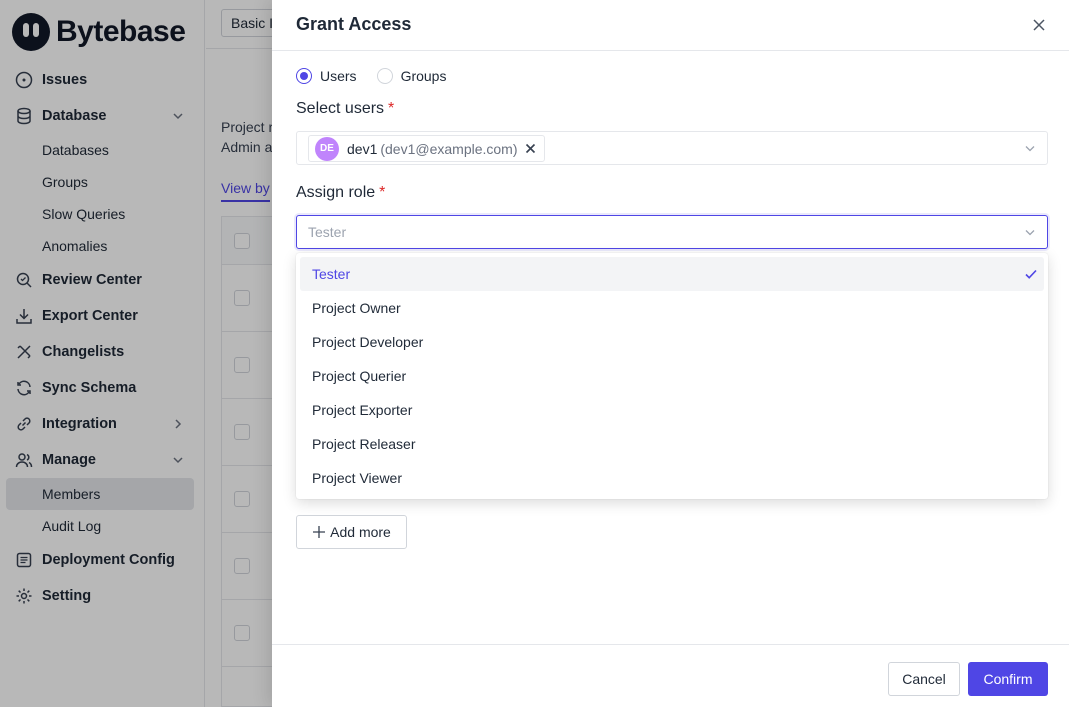  I want to click on remove-tag-button, so click(531, 149).